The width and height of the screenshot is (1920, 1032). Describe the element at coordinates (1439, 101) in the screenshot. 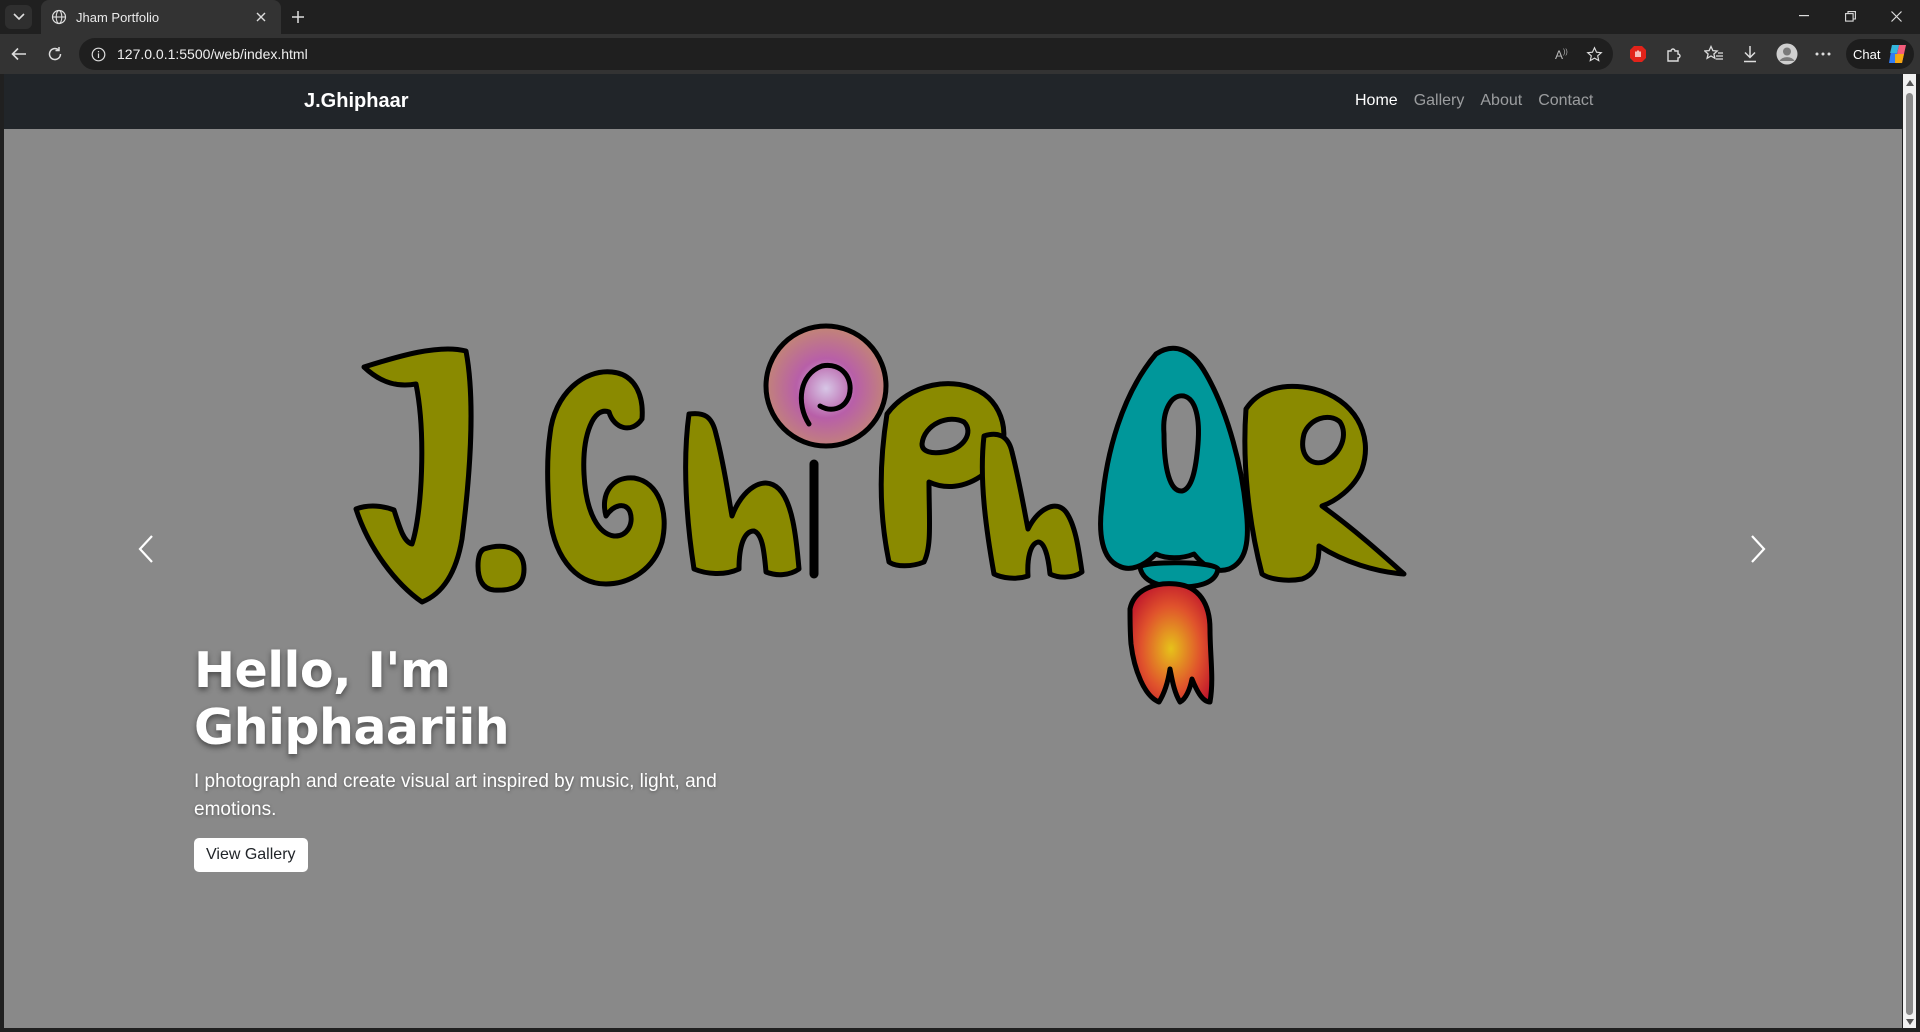

I see `nav-link-gallery: Gallery` at that location.